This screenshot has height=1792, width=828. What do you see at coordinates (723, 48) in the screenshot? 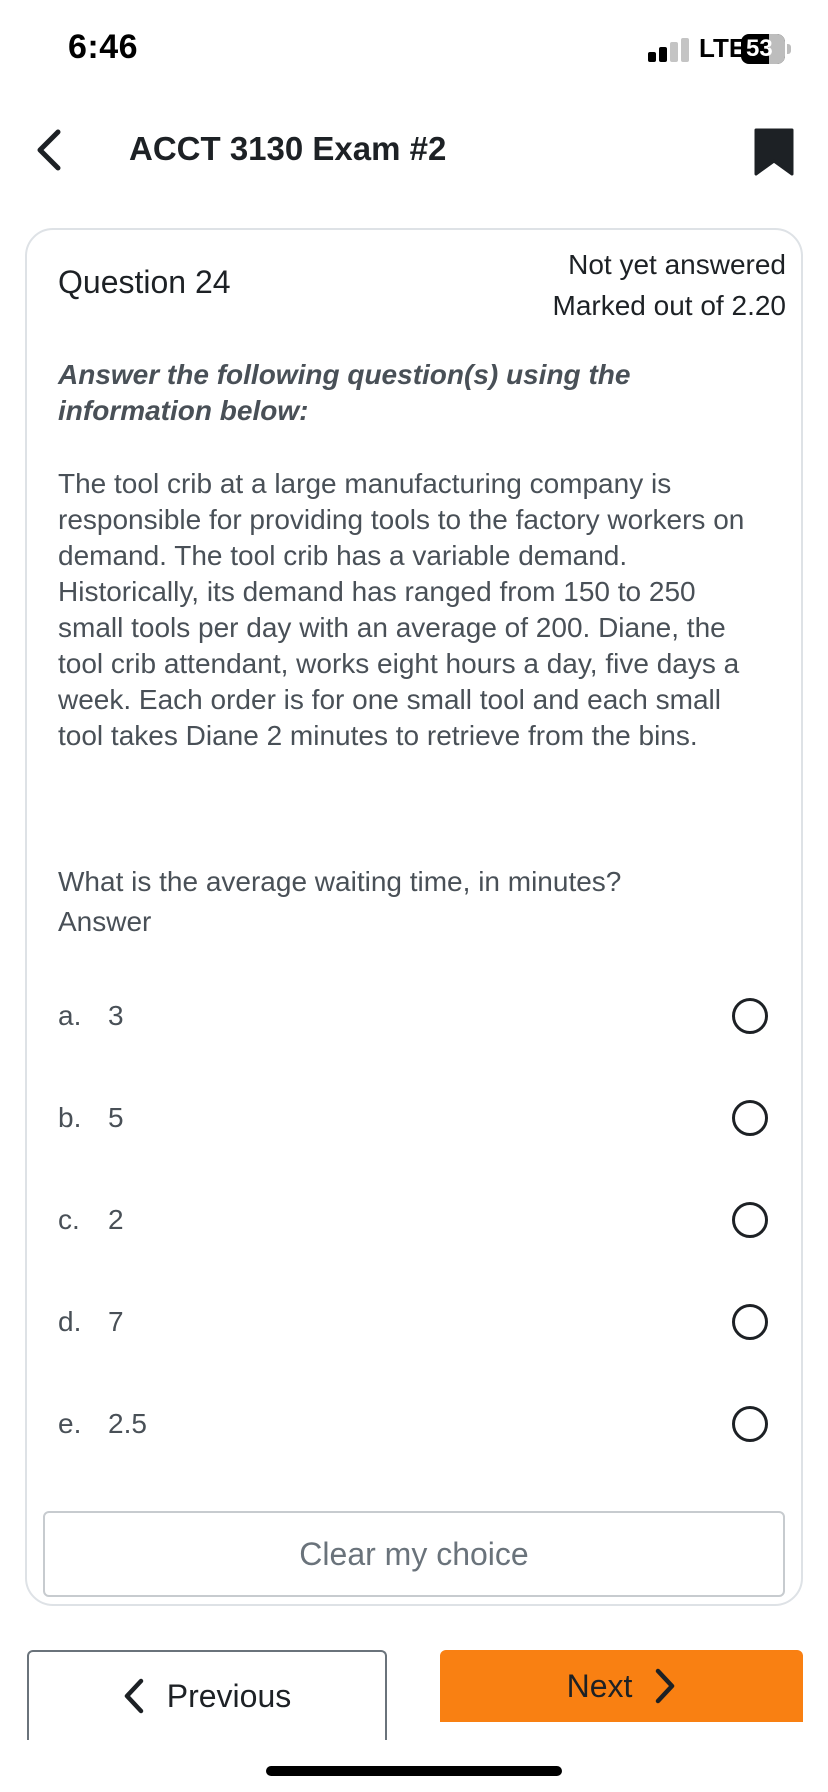
I see `network-type-label: LTE` at bounding box center [723, 48].